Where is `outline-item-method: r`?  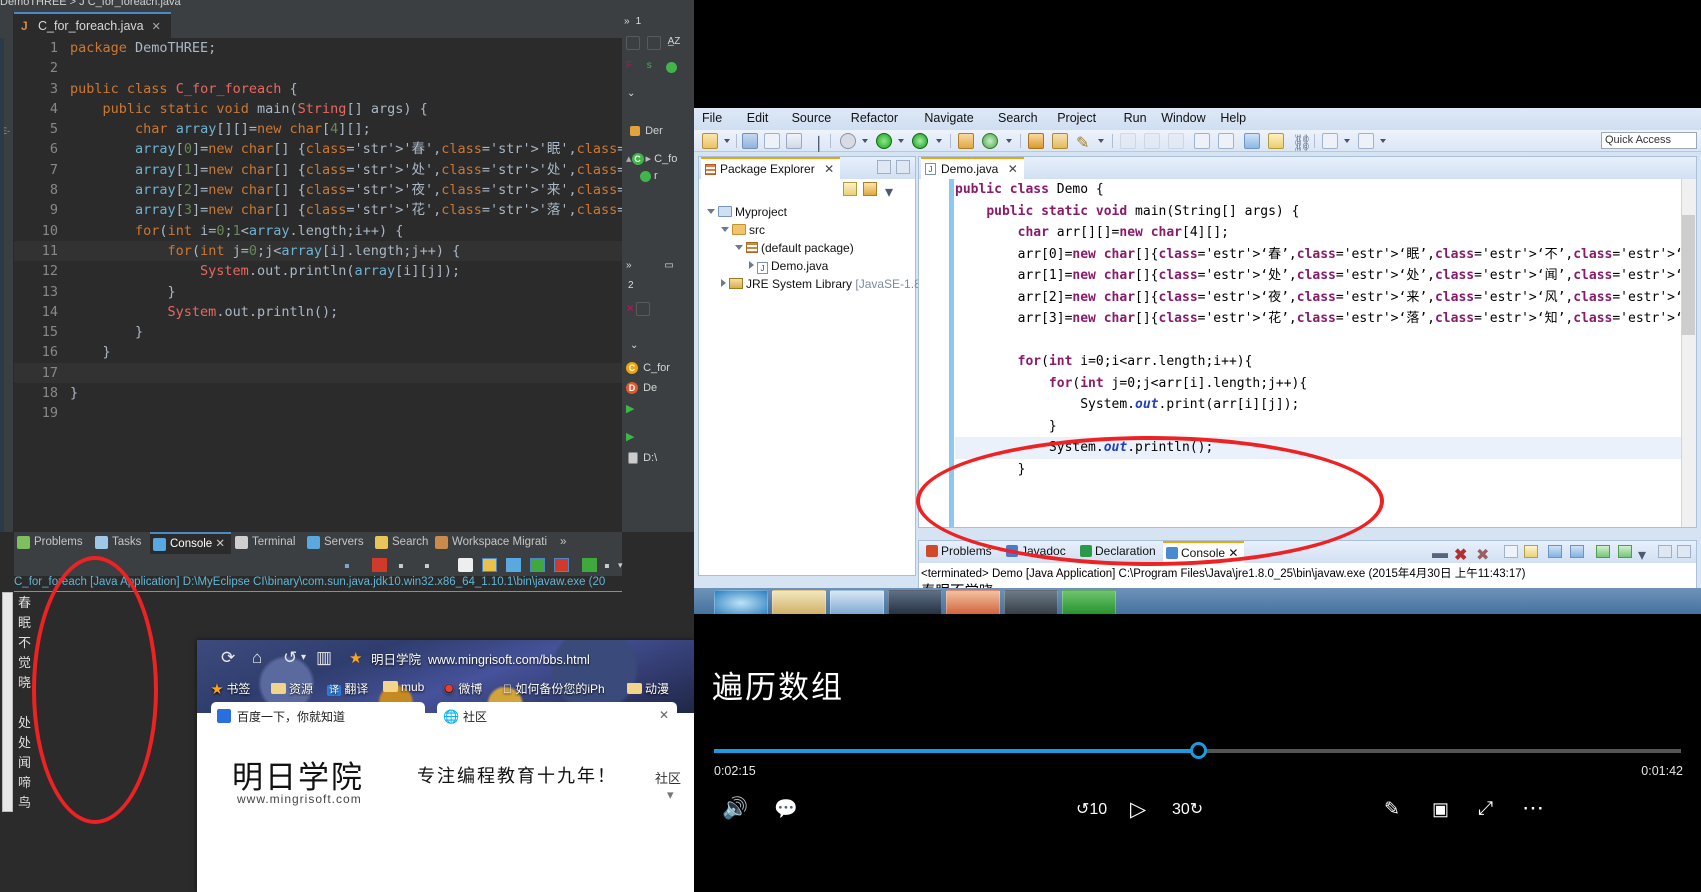
outline-item-method: r is located at coordinates (649, 176).